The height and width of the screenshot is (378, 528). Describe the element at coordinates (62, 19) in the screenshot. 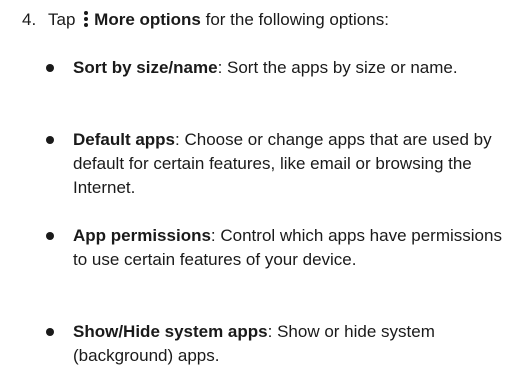

I see `step-prefix: Tap` at that location.